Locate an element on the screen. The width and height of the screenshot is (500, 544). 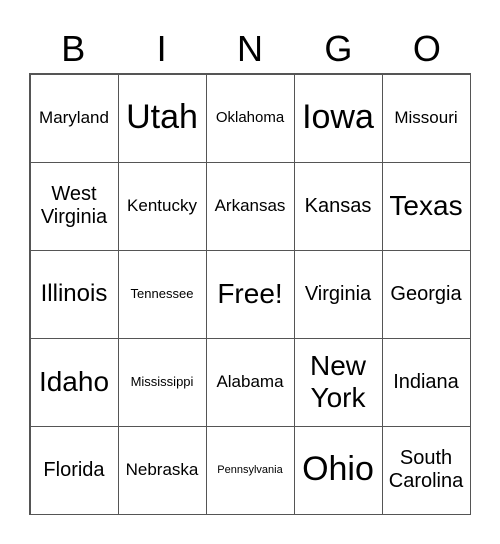
cell-label: Nebraska is located at coordinates (162, 470).